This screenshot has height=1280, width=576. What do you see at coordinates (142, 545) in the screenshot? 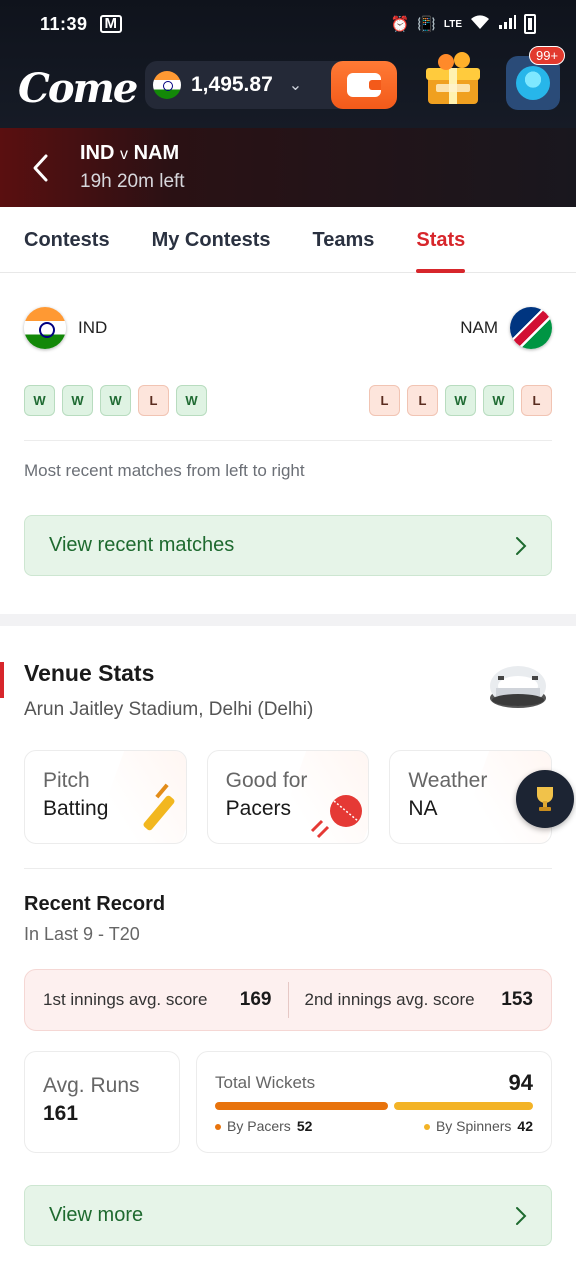
I see `view-recent-matches-label: View recent matches` at bounding box center [142, 545].